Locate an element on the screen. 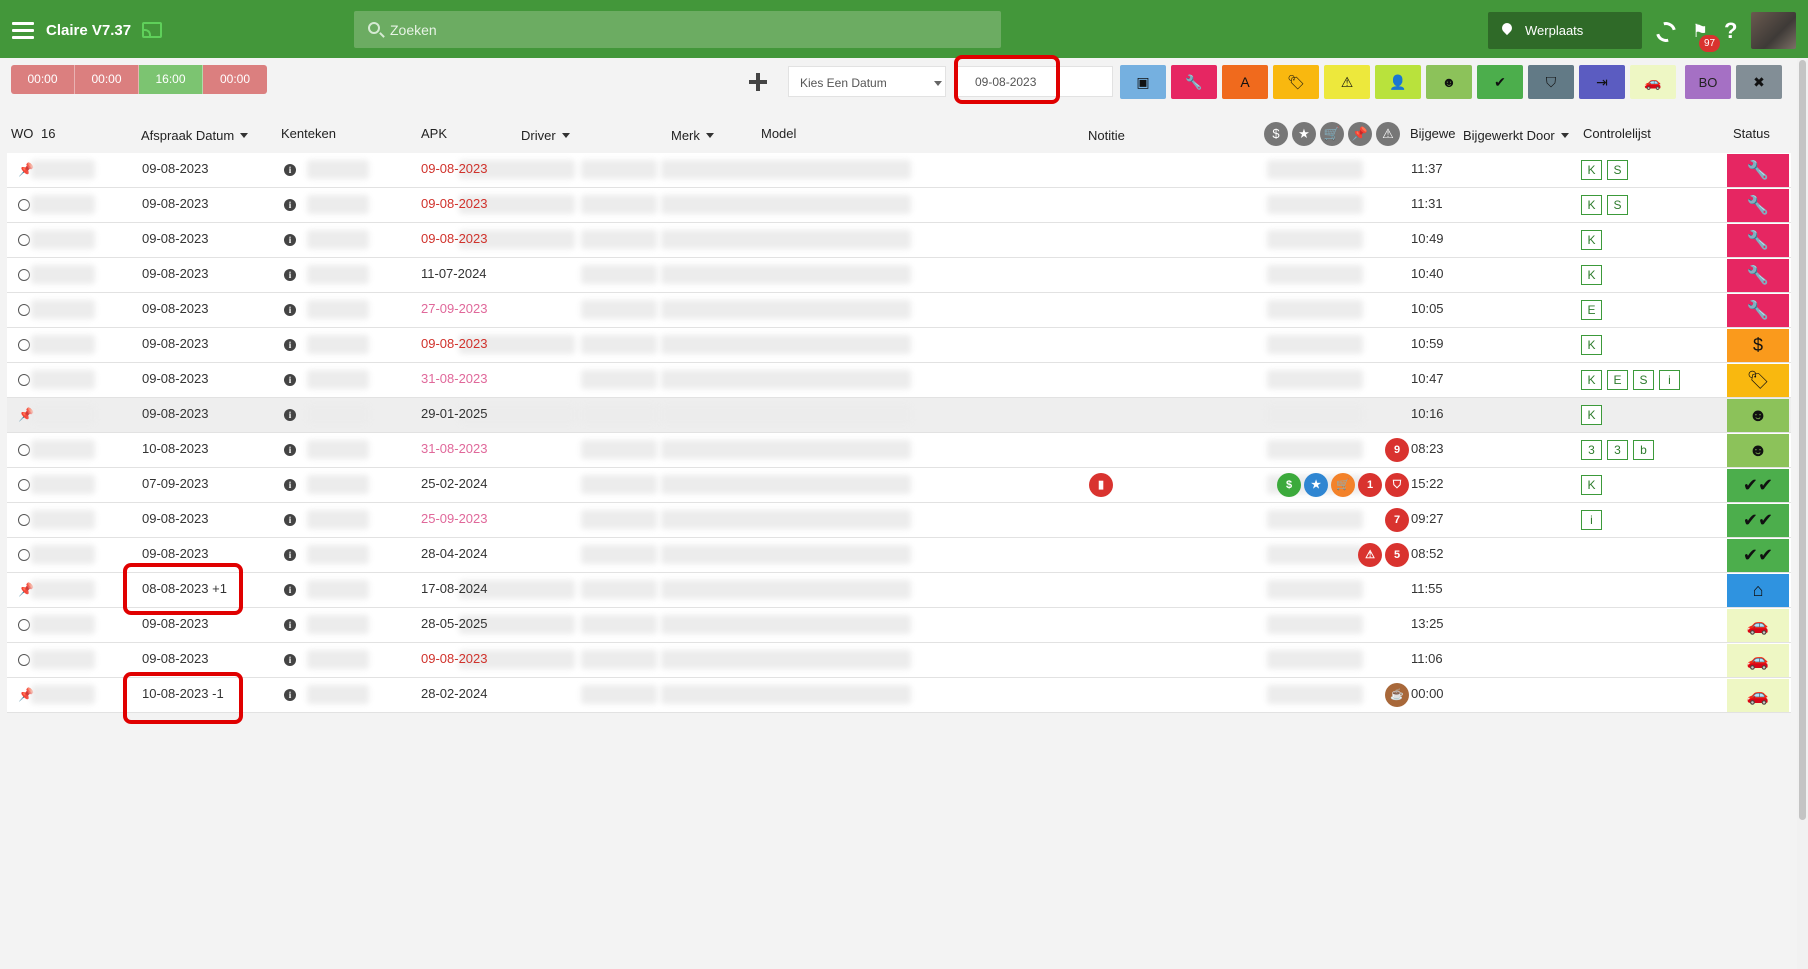 The image size is (1808, 969). scrollbar-thumb is located at coordinates (1802, 440).